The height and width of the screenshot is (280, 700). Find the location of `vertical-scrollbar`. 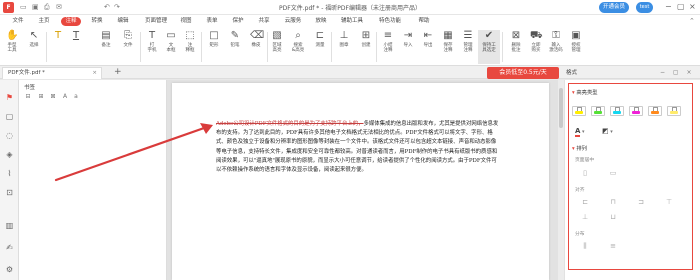

vertical-scrollbar is located at coordinates (561, 180).